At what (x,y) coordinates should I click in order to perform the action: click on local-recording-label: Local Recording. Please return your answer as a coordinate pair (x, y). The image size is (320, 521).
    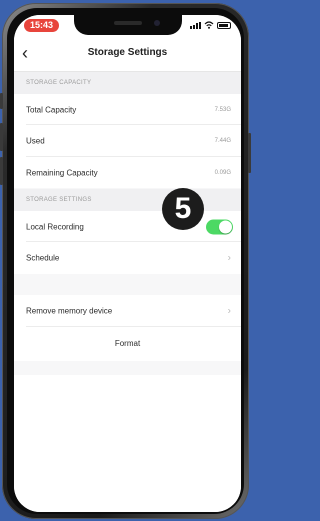
    Looking at the image, I should click on (55, 226).